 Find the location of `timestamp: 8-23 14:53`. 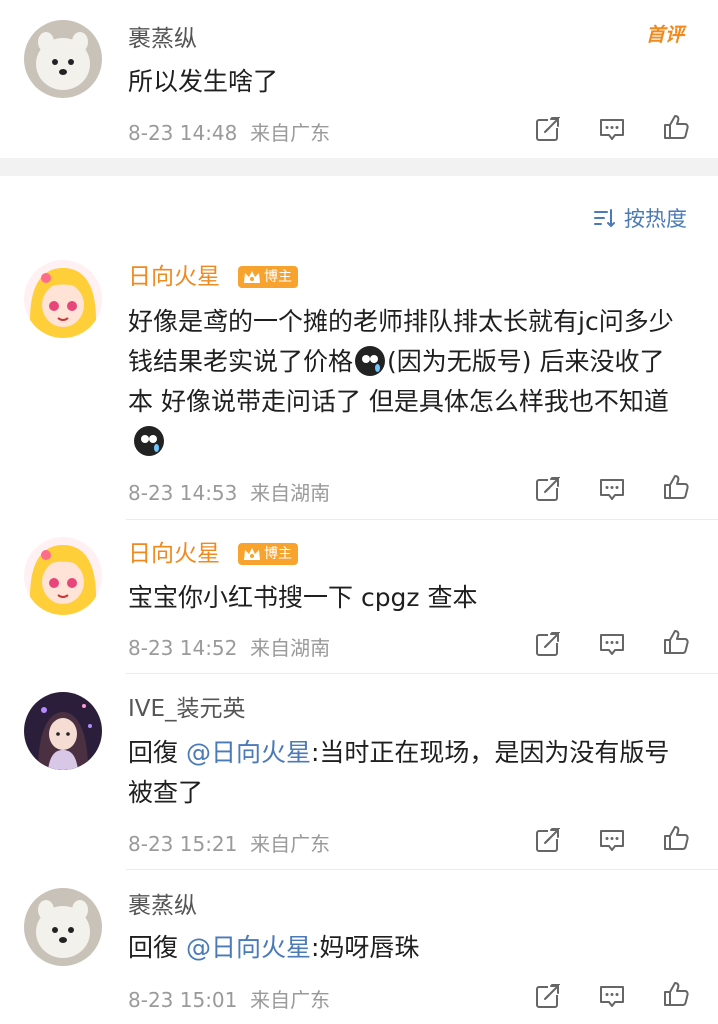

timestamp: 8-23 14:53 is located at coordinates (183, 493).